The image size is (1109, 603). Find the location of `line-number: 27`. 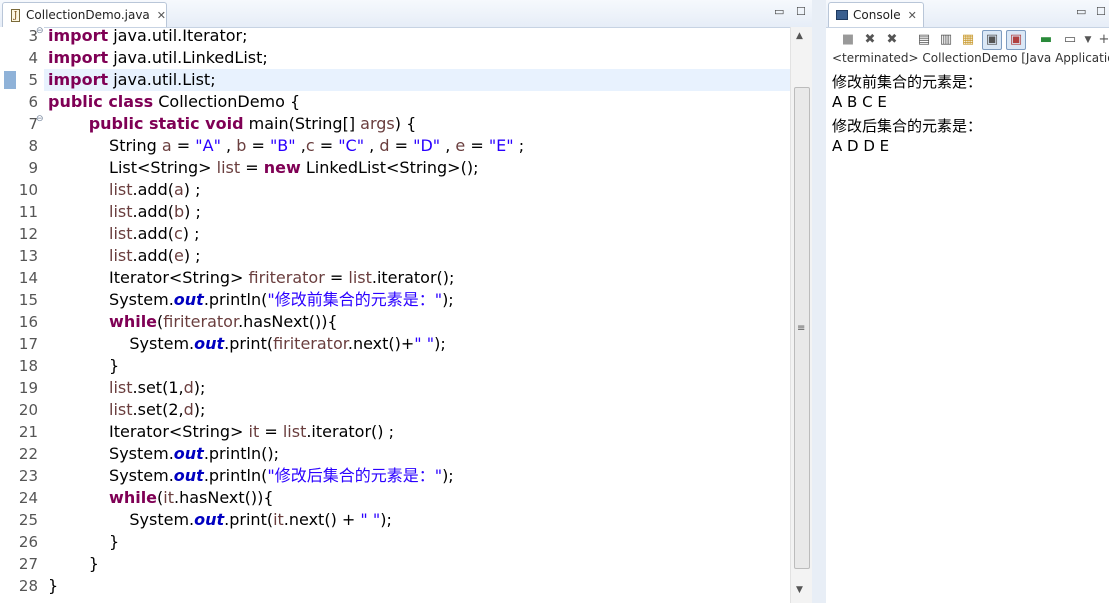

line-number: 27 is located at coordinates (28, 564).